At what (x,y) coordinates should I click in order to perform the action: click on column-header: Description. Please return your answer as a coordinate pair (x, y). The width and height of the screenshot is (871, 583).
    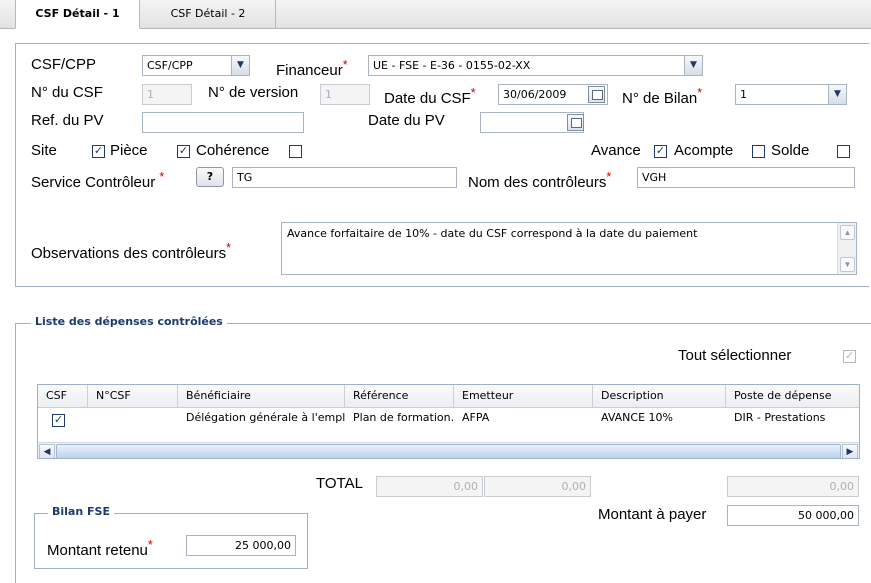
    Looking at the image, I should click on (659, 396).